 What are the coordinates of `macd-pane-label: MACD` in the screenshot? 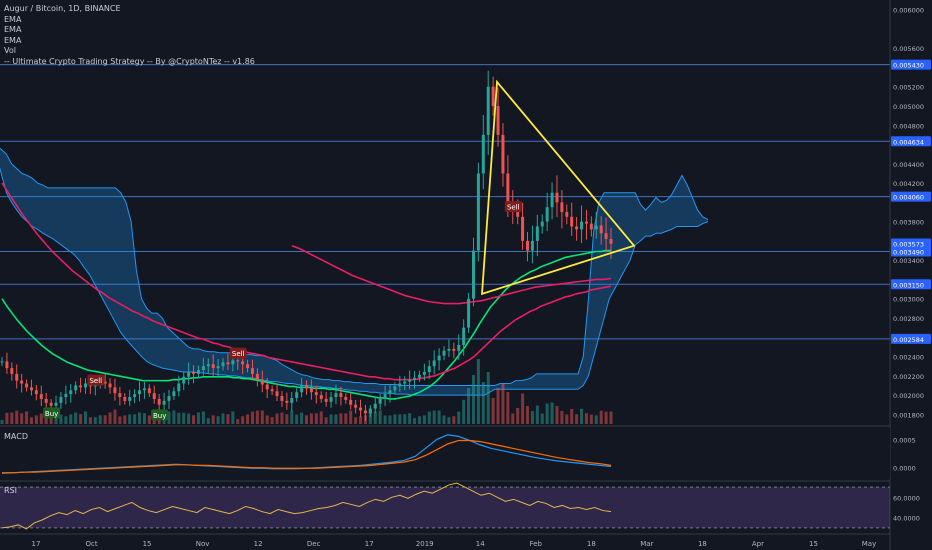 It's located at (16, 436).